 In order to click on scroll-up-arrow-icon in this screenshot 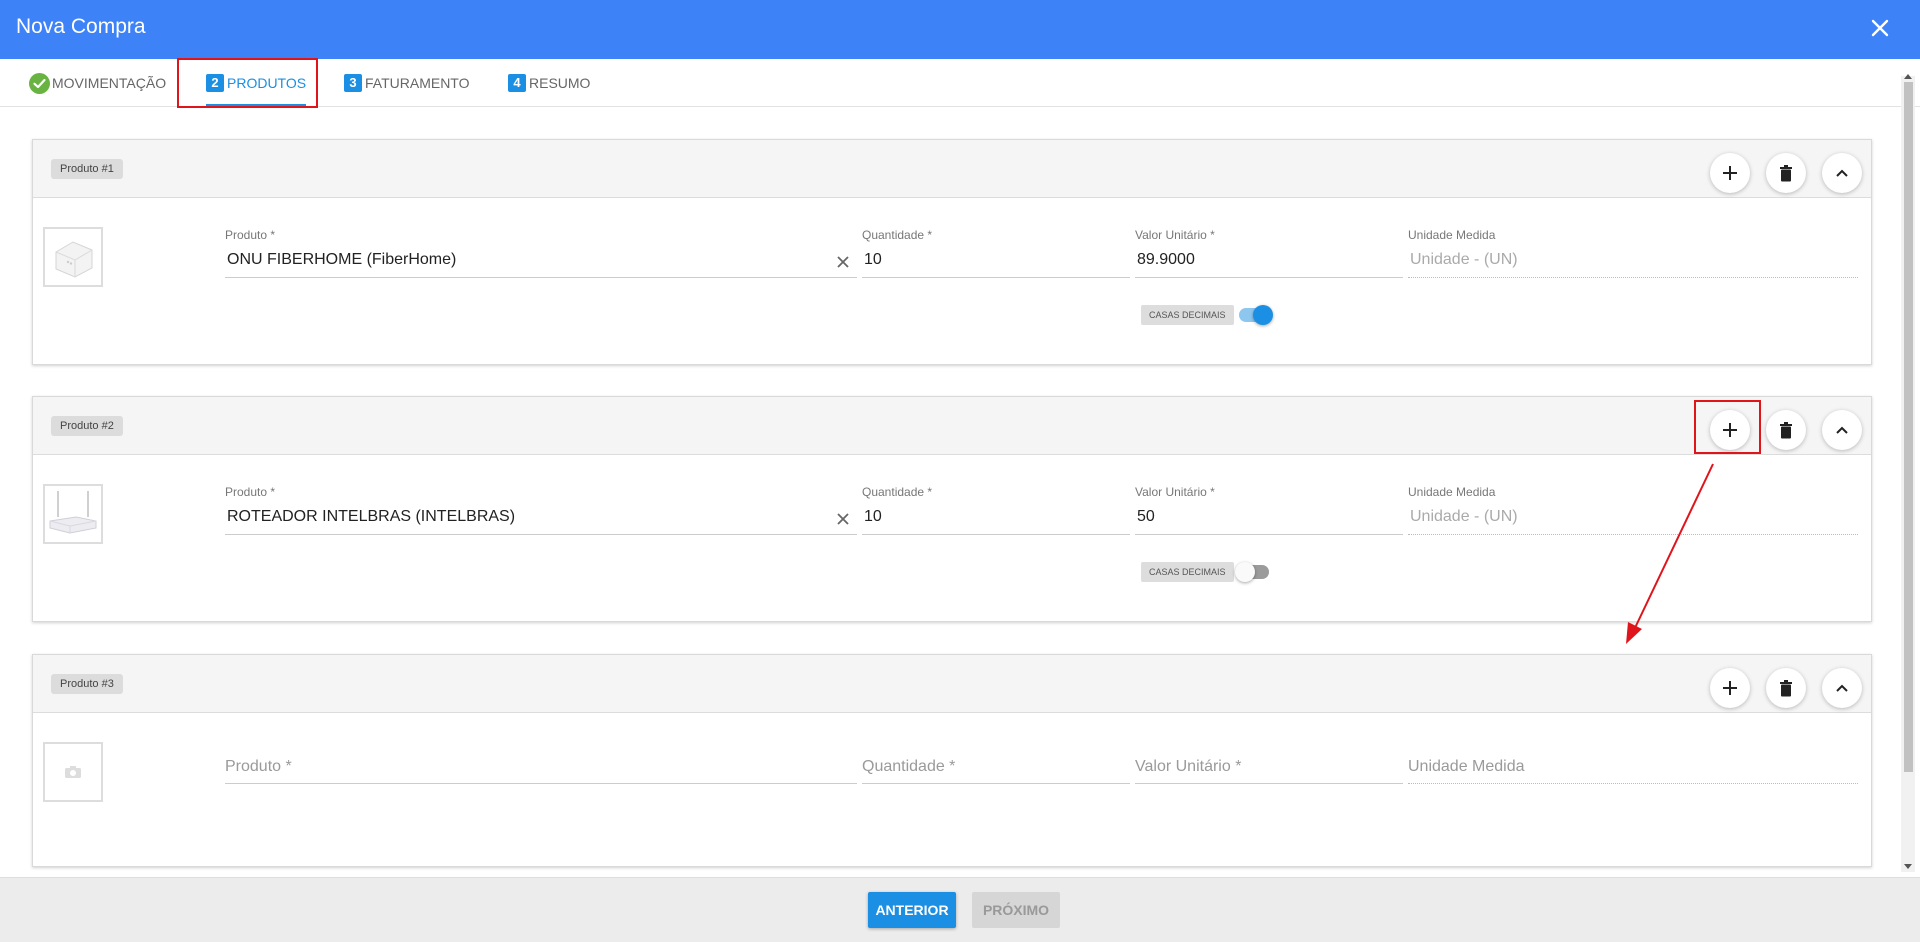, I will do `click(1908, 76)`.